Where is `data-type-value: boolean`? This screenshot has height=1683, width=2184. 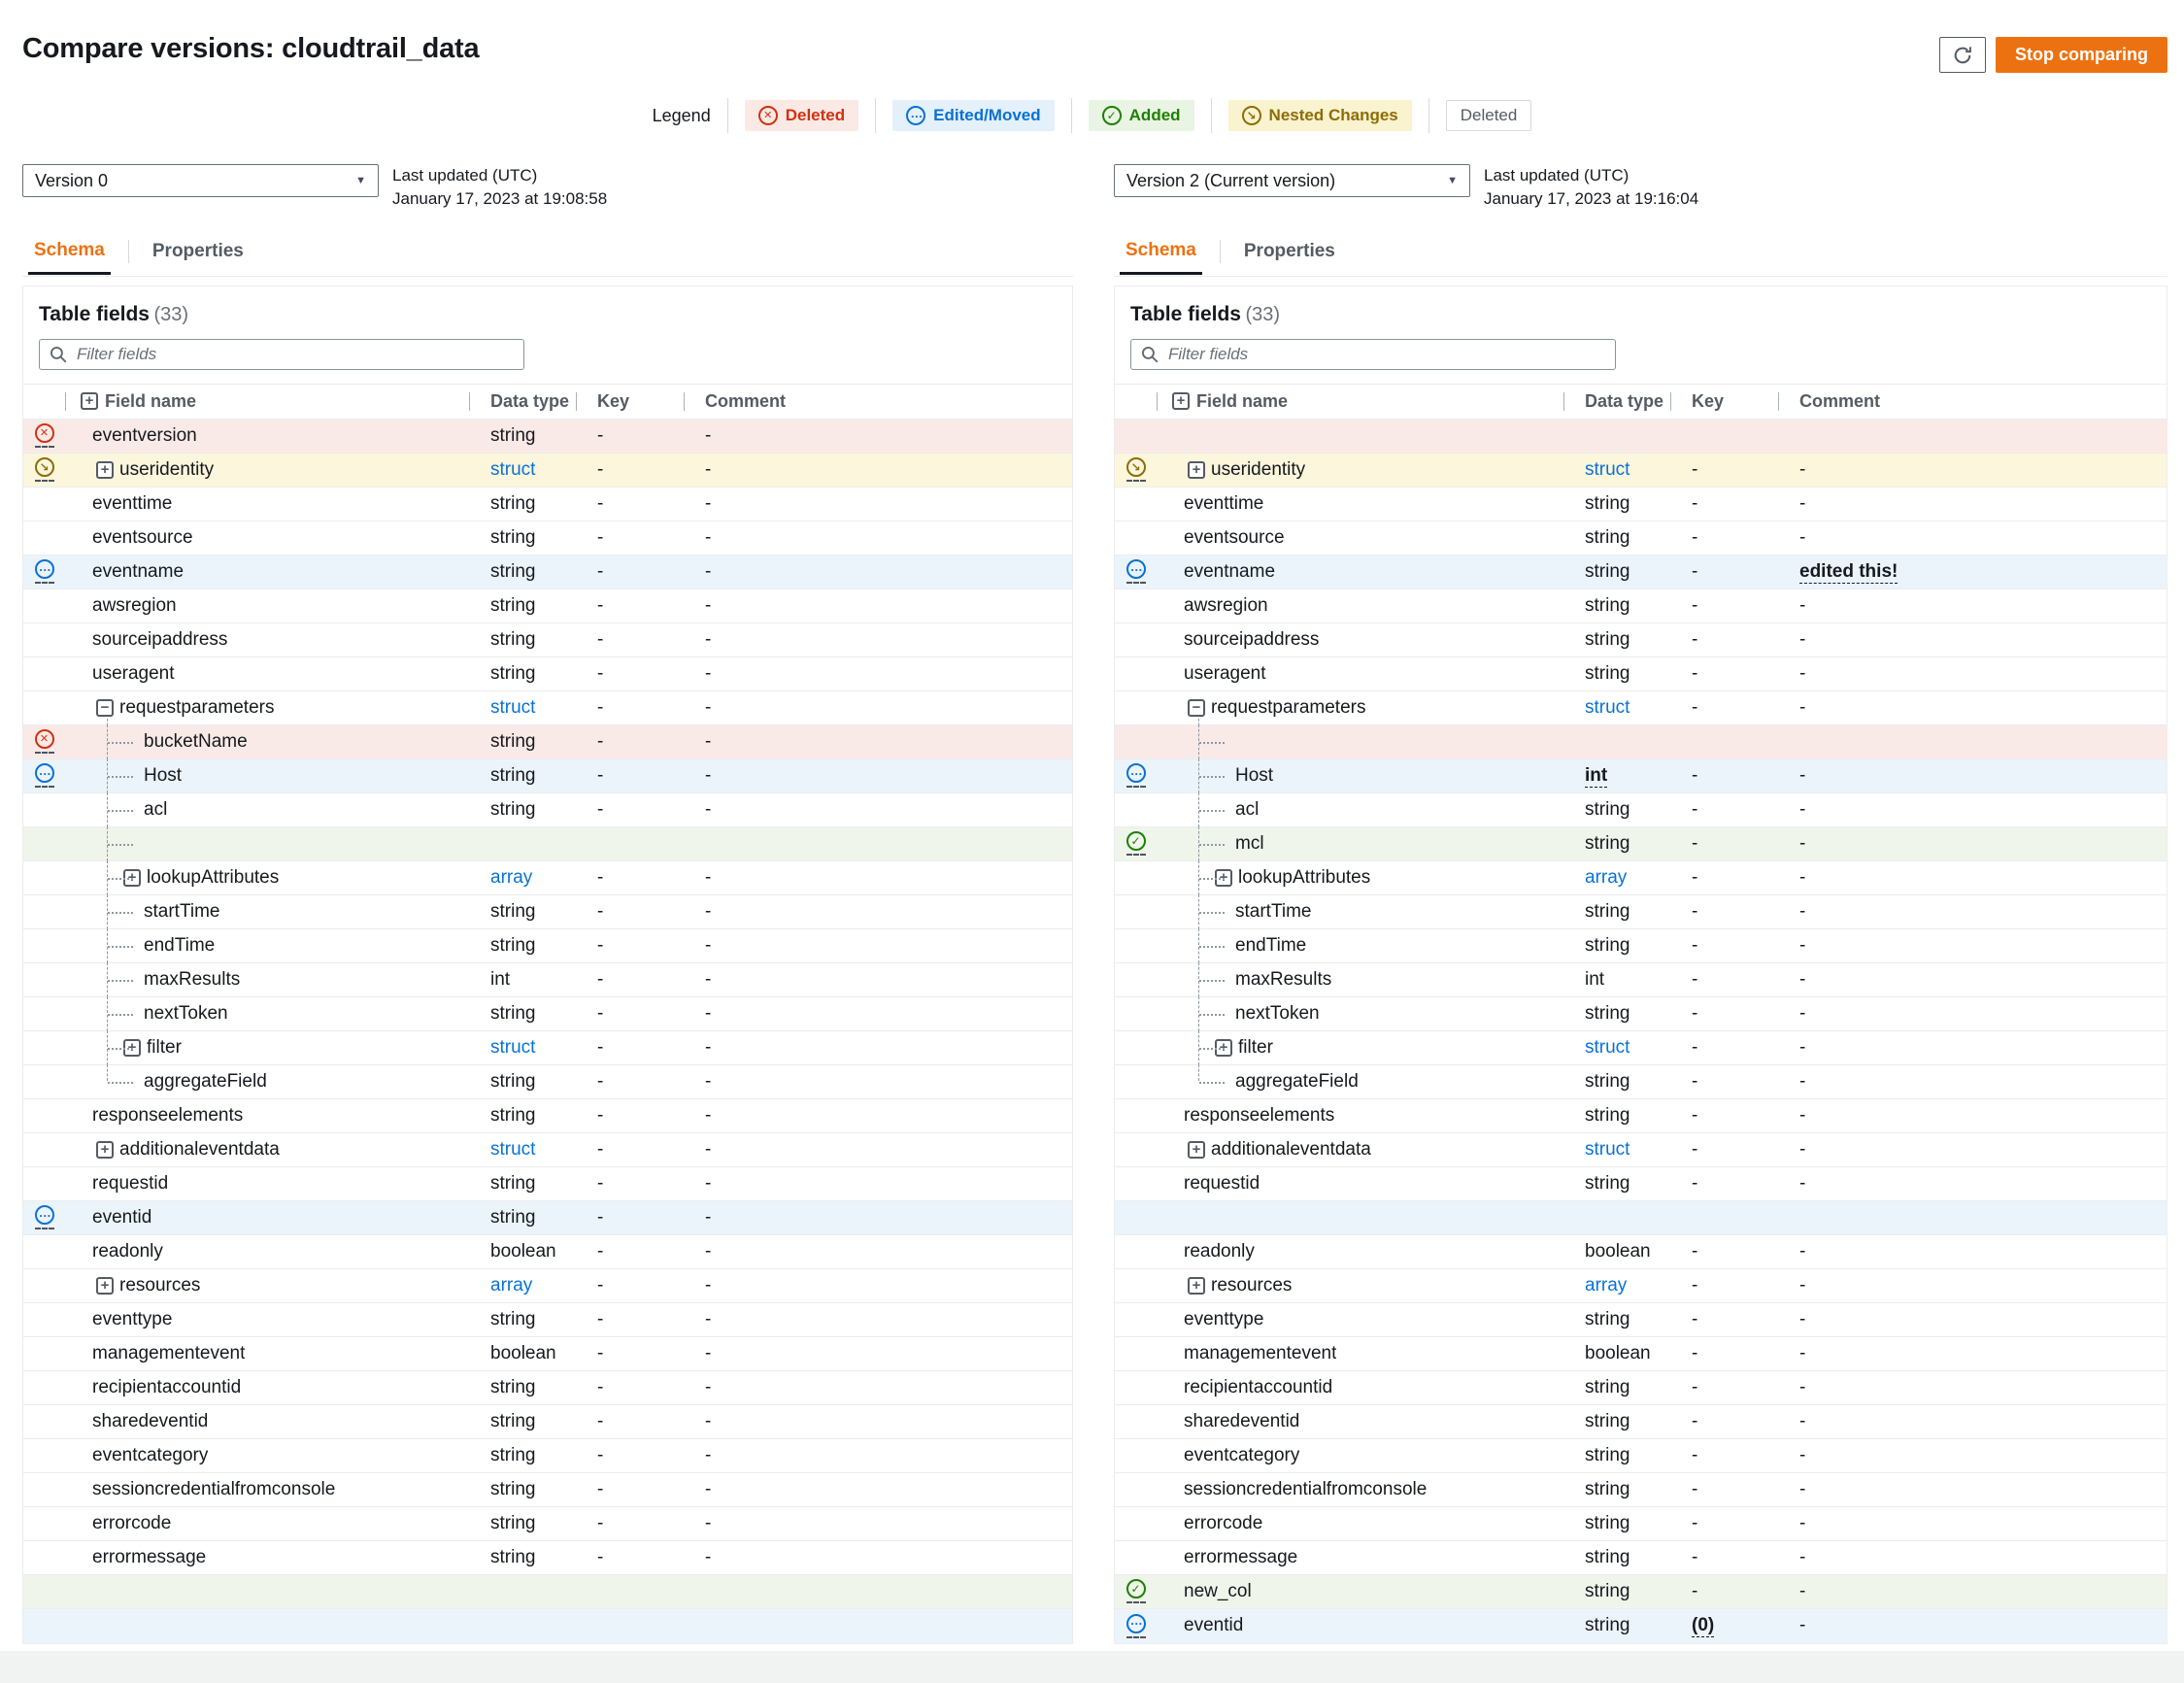 data-type-value: boolean is located at coordinates (1618, 1352).